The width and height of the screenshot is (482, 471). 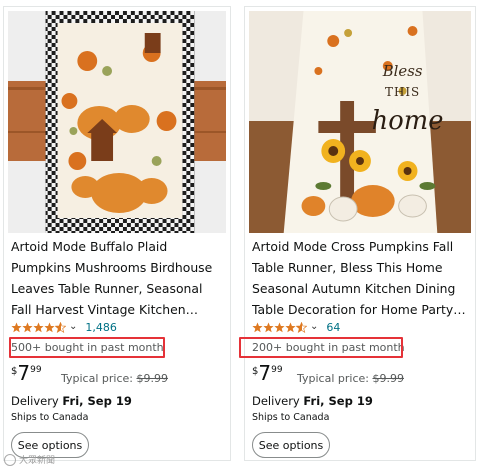 What do you see at coordinates (402, 71) in the screenshot?
I see `image-text-bless: Bless` at bounding box center [402, 71].